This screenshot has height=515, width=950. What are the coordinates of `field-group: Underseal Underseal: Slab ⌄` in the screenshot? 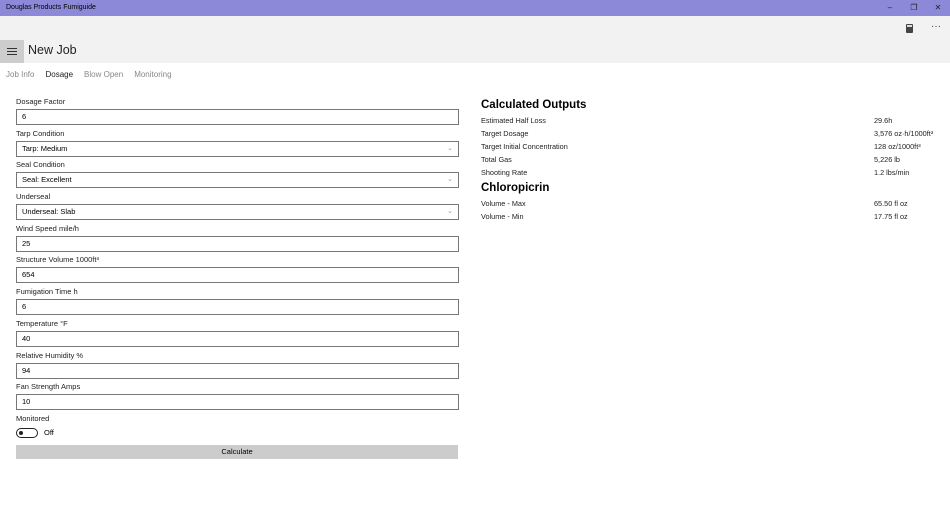 It's located at (237, 208).